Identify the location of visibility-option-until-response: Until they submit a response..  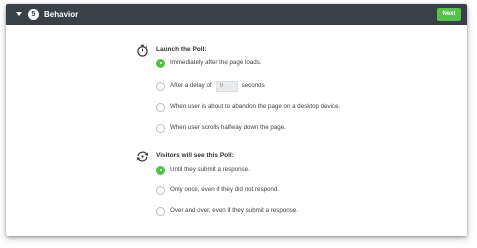
(203, 170).